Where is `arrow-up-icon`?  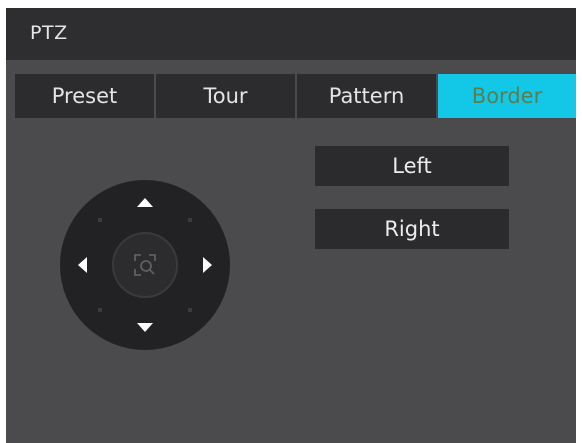 arrow-up-icon is located at coordinates (145, 203).